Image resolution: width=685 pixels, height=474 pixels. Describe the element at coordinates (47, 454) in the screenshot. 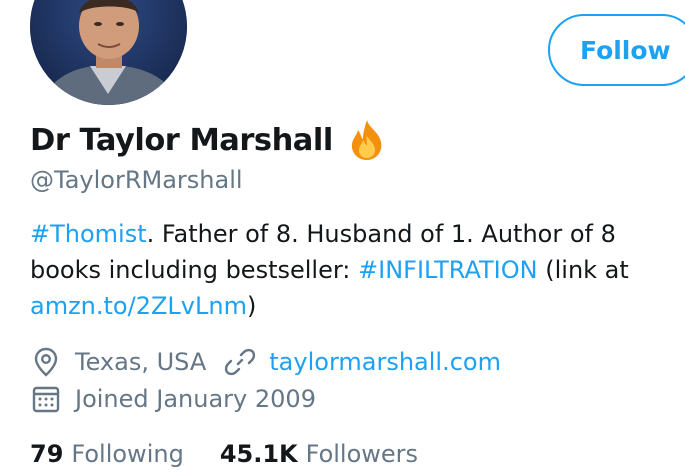

I see `following-count: 79` at that location.